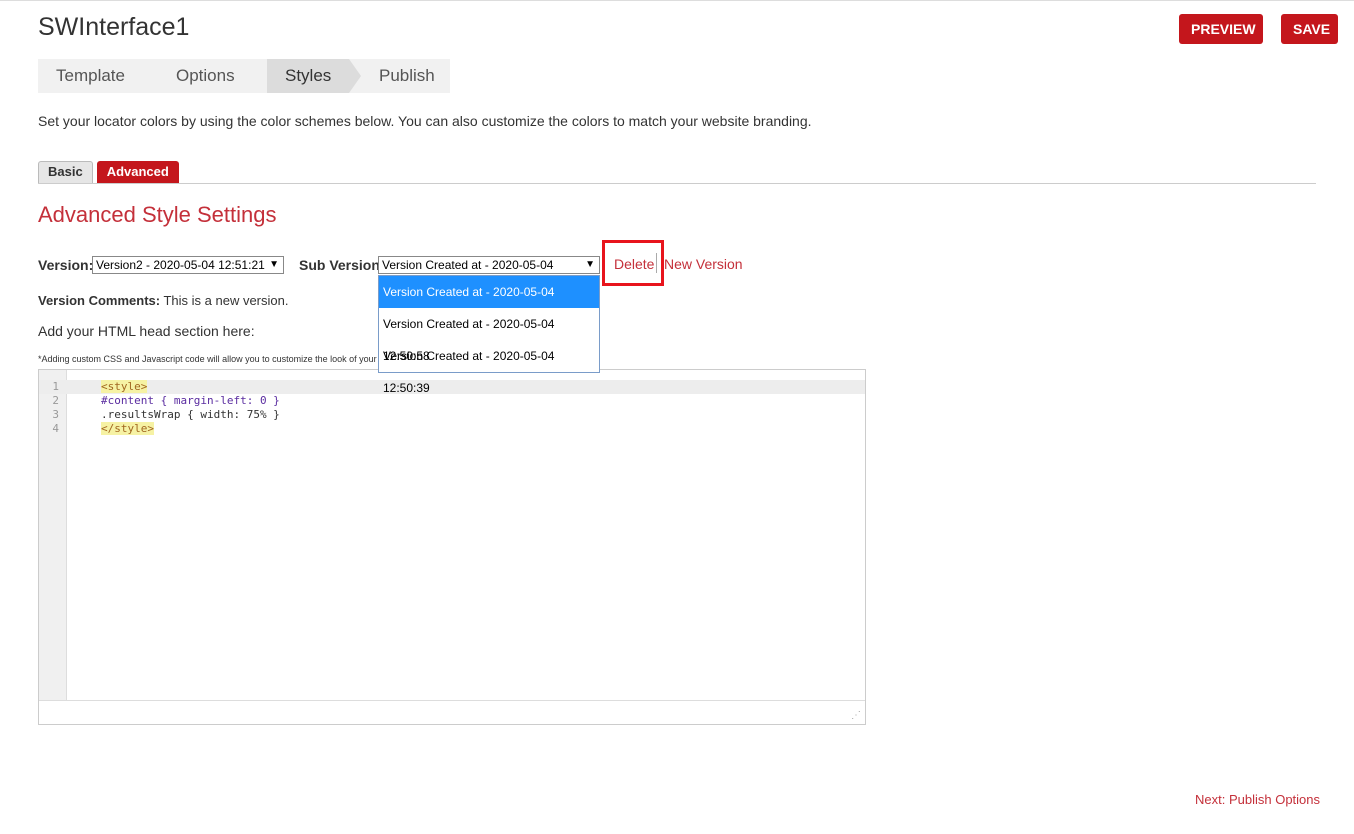  I want to click on code-text: <style>, so click(124, 387).